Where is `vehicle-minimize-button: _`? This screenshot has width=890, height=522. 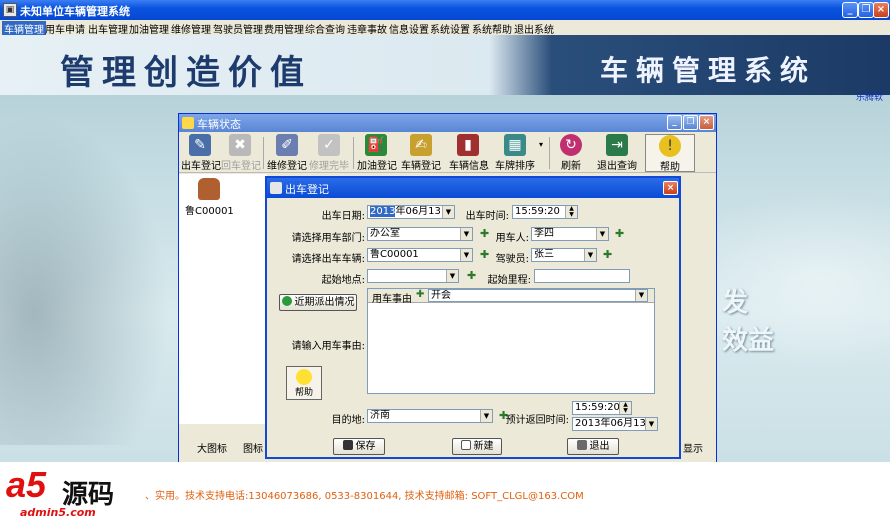
vehicle-minimize-button: _ is located at coordinates (674, 122).